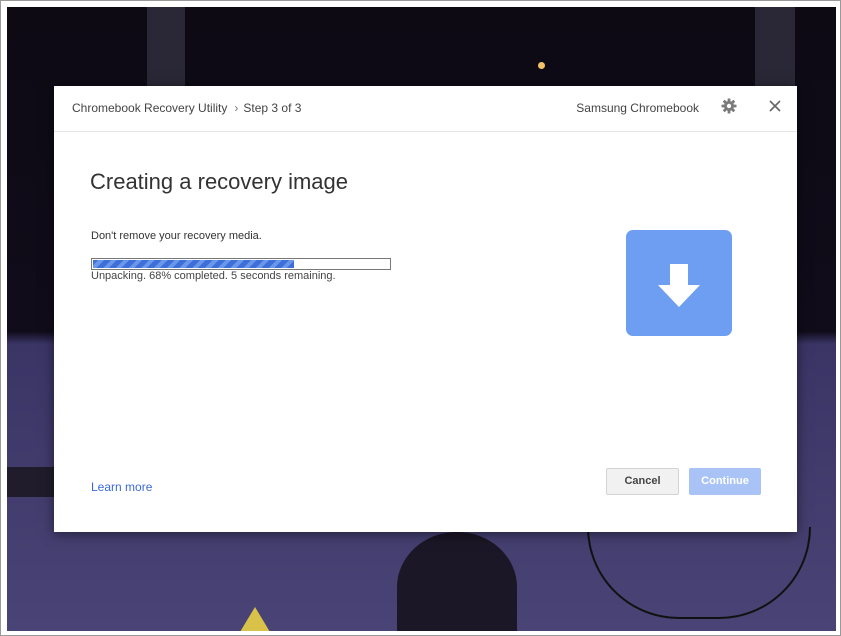  What do you see at coordinates (255, 619) in the screenshot?
I see `wallpaper-leaf` at bounding box center [255, 619].